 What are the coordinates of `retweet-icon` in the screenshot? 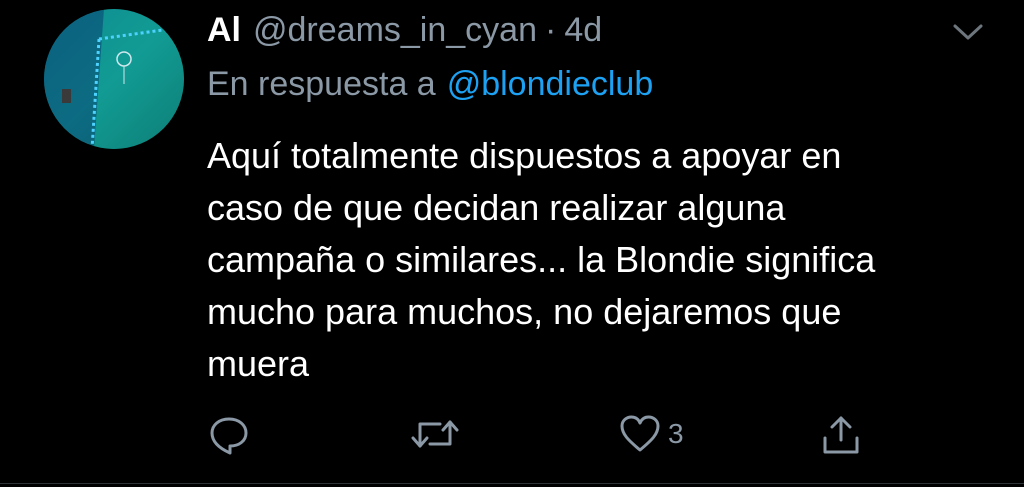 It's located at (435, 434).